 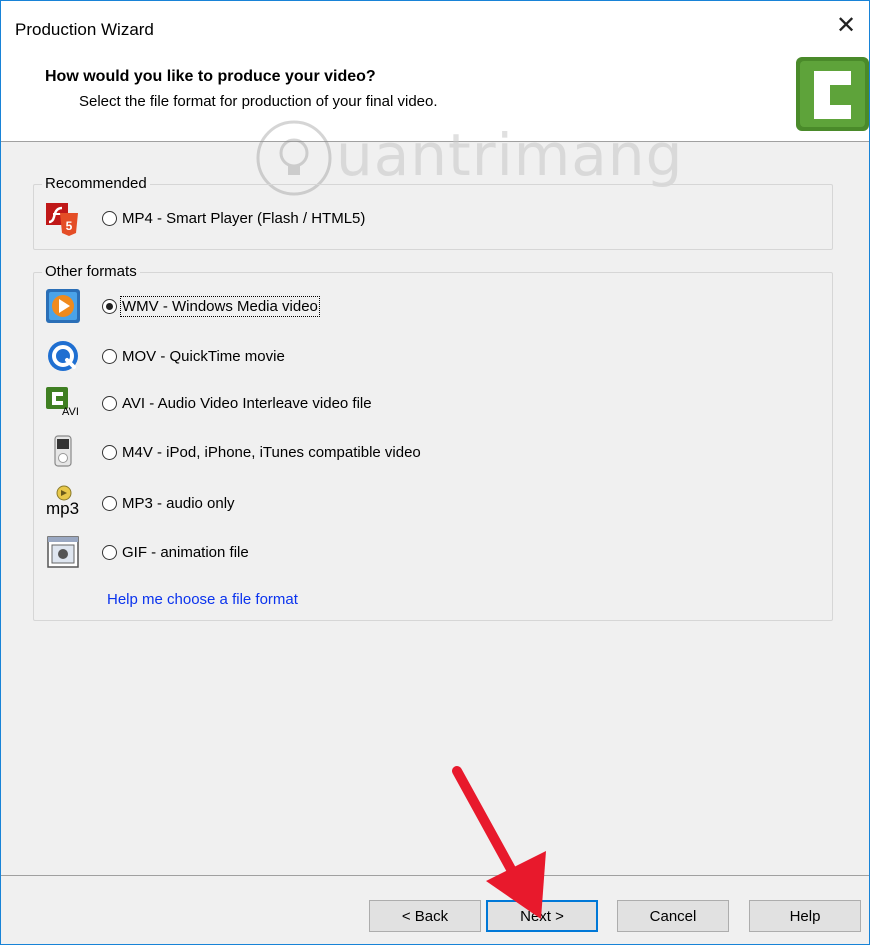 What do you see at coordinates (109, 503) in the screenshot?
I see `mp3-radio-circle` at bounding box center [109, 503].